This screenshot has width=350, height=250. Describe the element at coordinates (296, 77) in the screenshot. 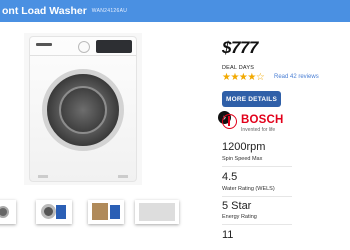

I see `reviews-link: Read 42 reviews` at that location.